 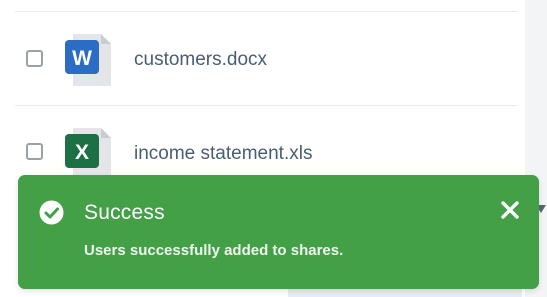 I want to click on check-circle-icon, so click(x=51, y=212).